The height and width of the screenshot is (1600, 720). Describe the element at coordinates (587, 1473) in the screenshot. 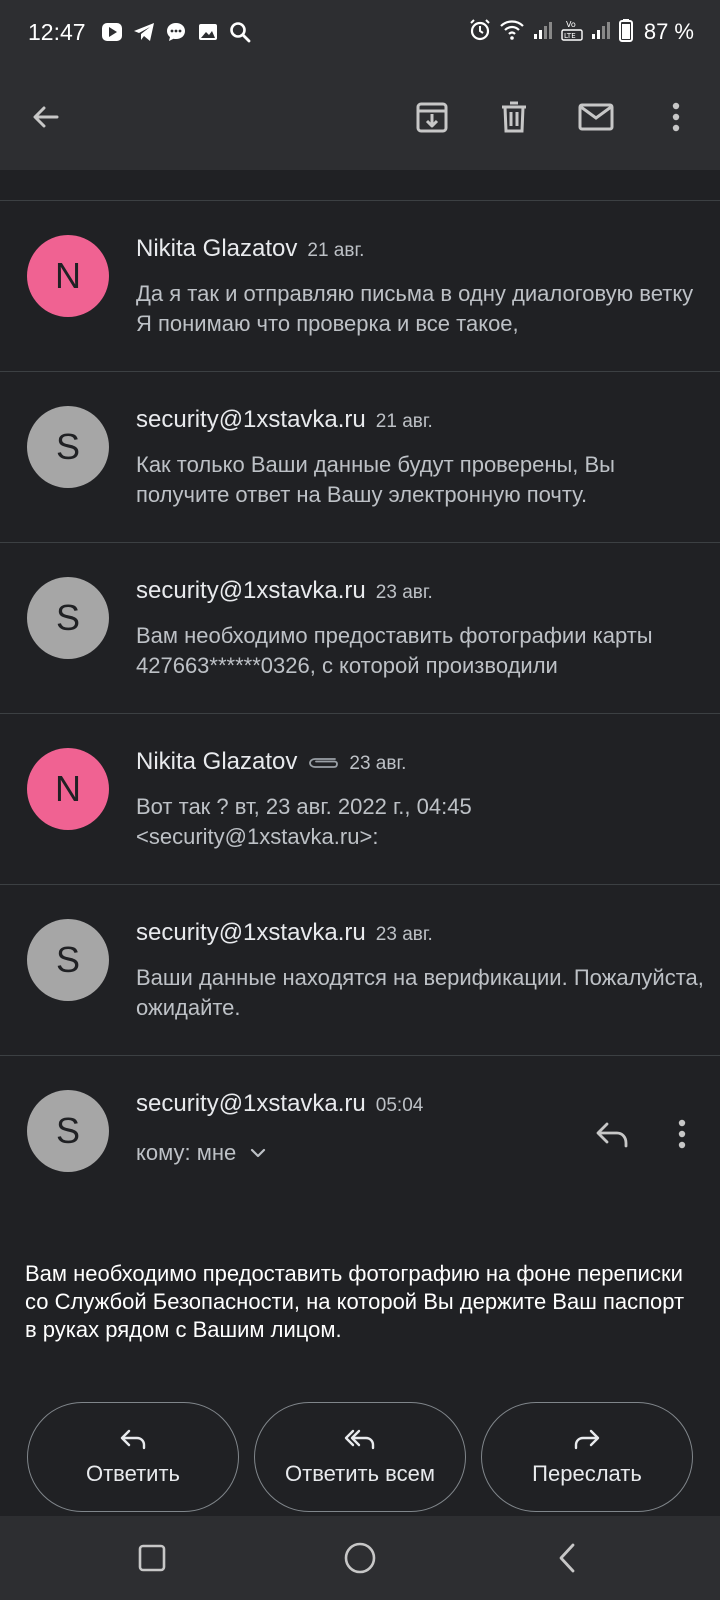

I see `forward-button-label: Переслать` at that location.